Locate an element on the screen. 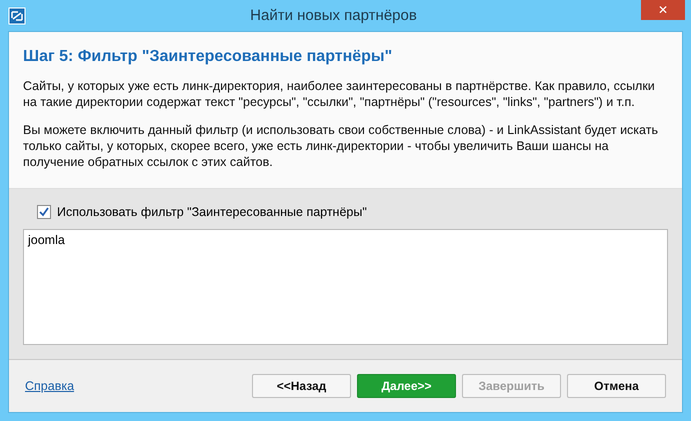 The height and width of the screenshot is (421, 691). close-button: ✕ is located at coordinates (663, 10).